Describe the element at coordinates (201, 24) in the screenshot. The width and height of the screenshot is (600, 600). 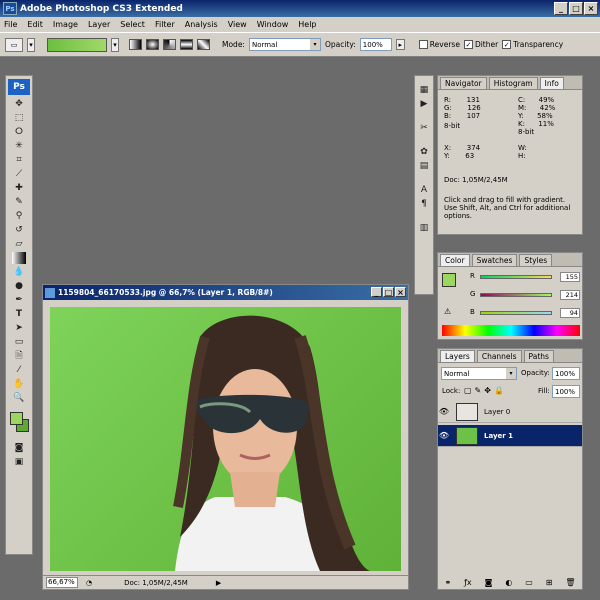
I see `menu-analysis: Analysis` at that location.